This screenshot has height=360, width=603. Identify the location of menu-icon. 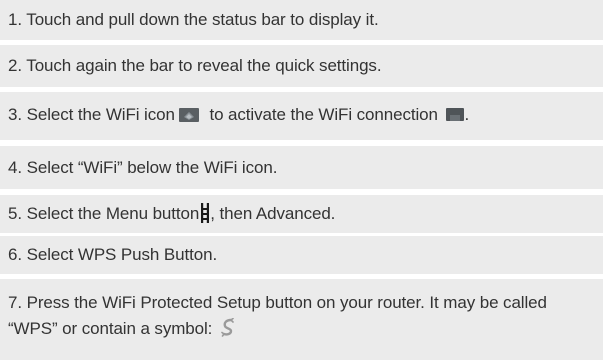
(205, 213).